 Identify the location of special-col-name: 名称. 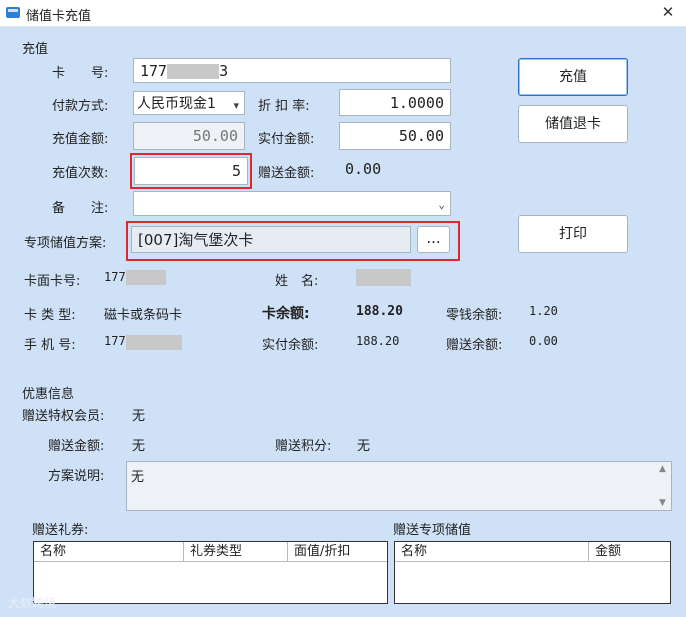
(492, 552).